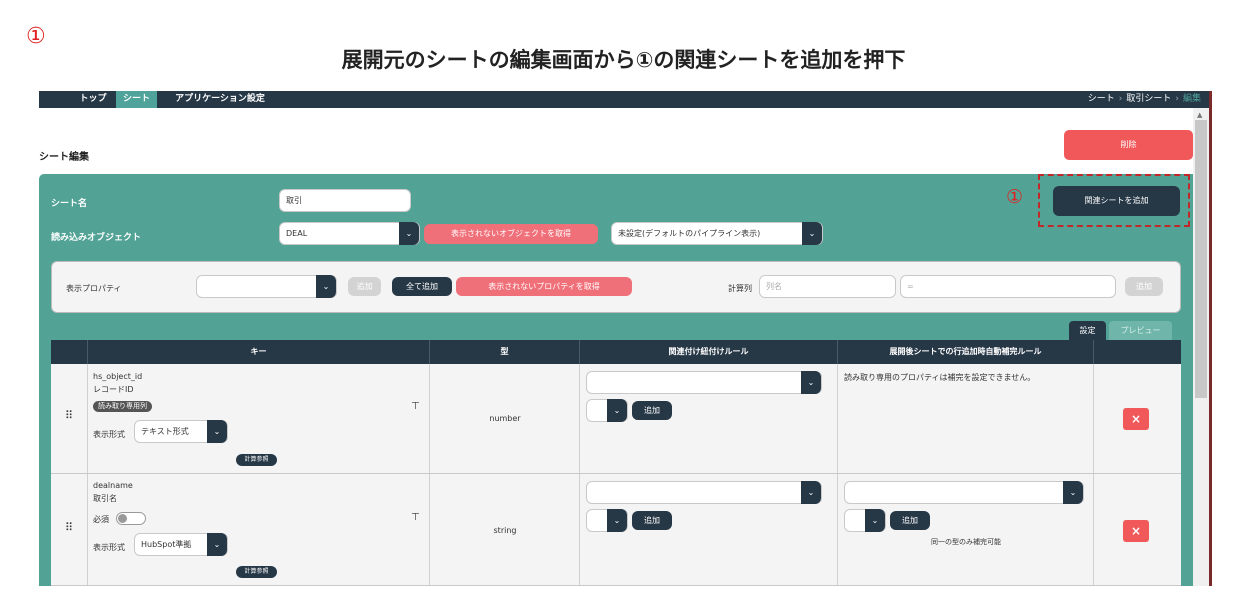 This screenshot has height=602, width=1247. I want to click on delete-sheet-button: 削除, so click(1128, 145).